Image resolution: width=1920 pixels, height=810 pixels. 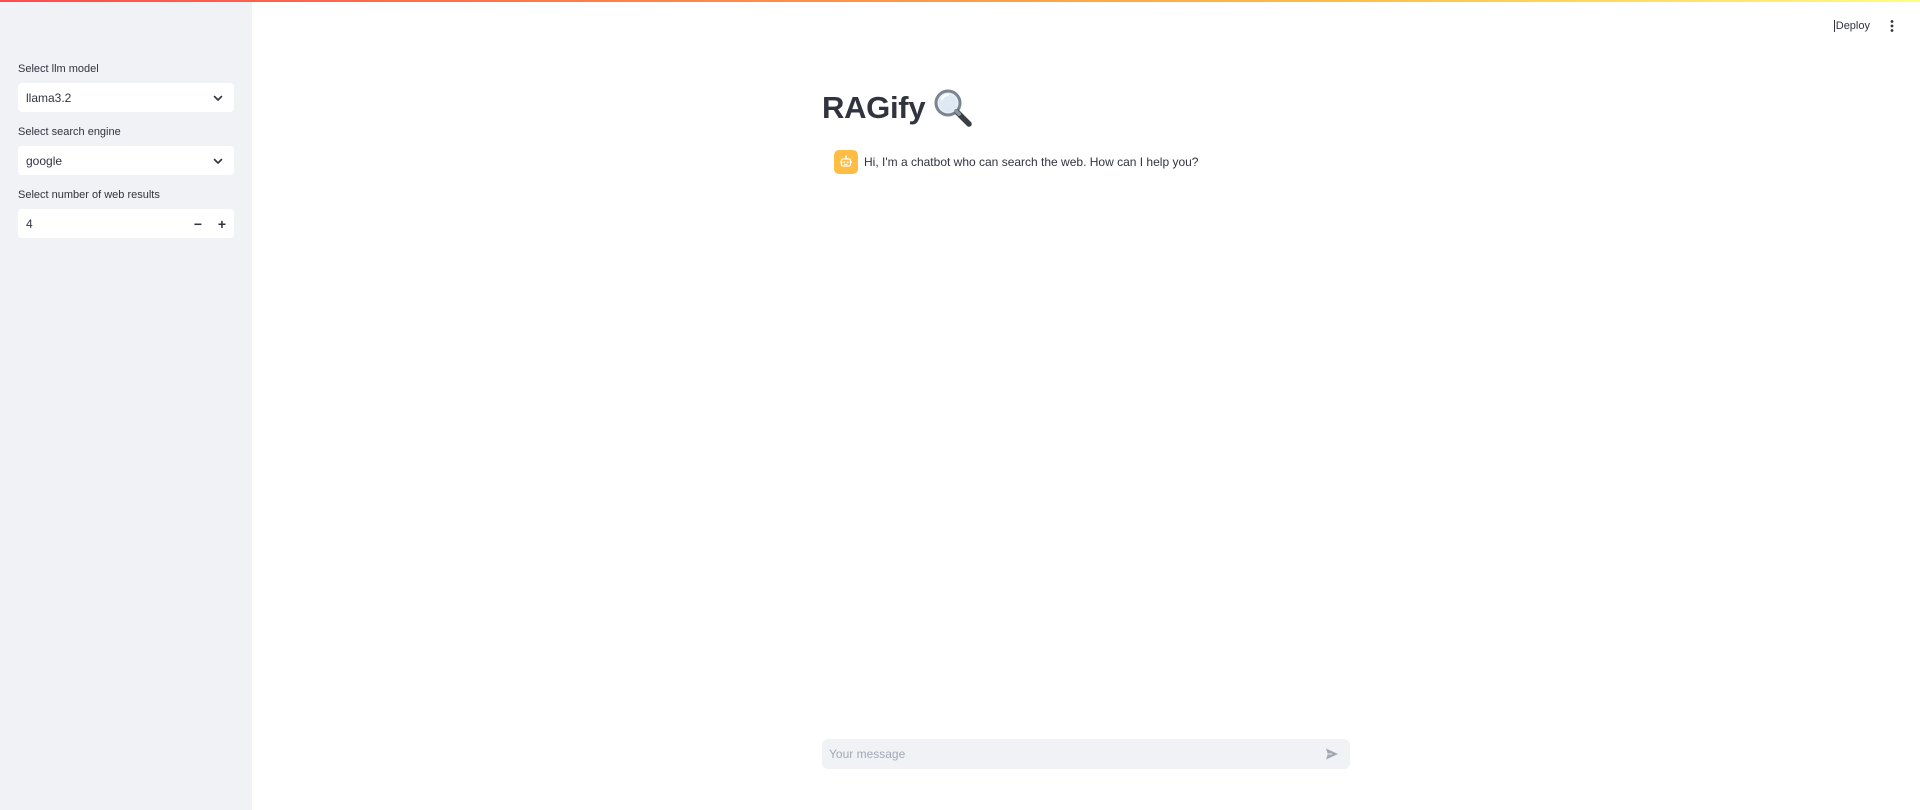 I want to click on web-results-label: Select number of web results, so click(x=89, y=195).